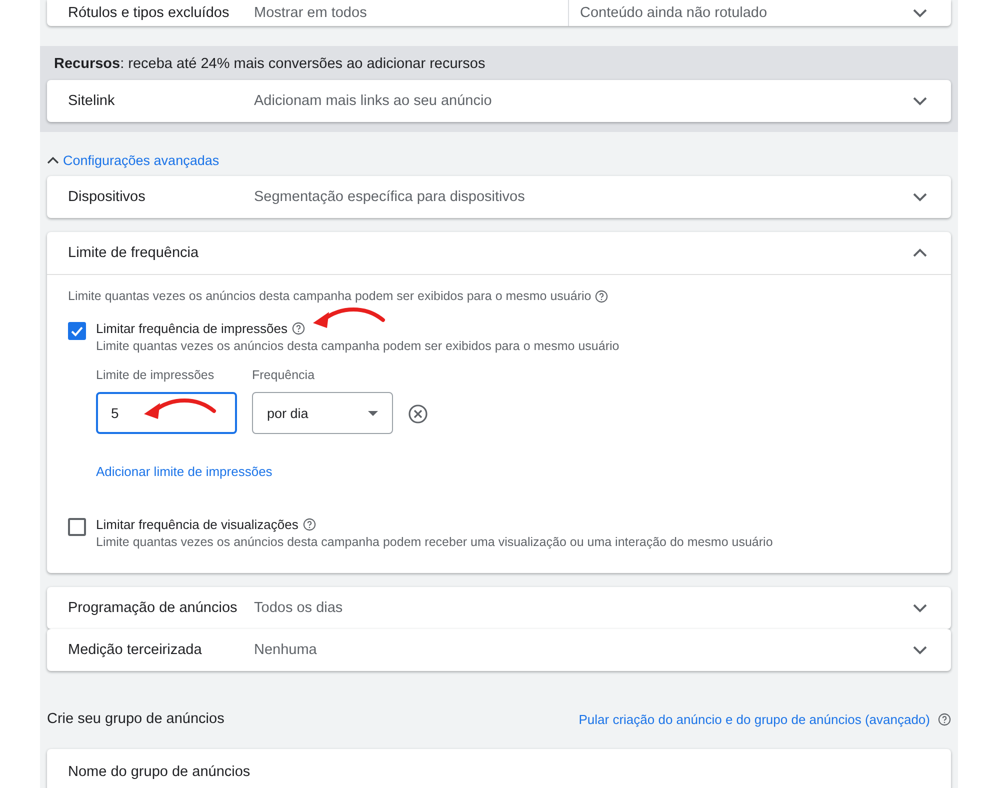 Image resolution: width=1000 pixels, height=788 pixels. Describe the element at coordinates (184, 471) in the screenshot. I see `add-limit-link: Adicionar limite de impressões` at that location.